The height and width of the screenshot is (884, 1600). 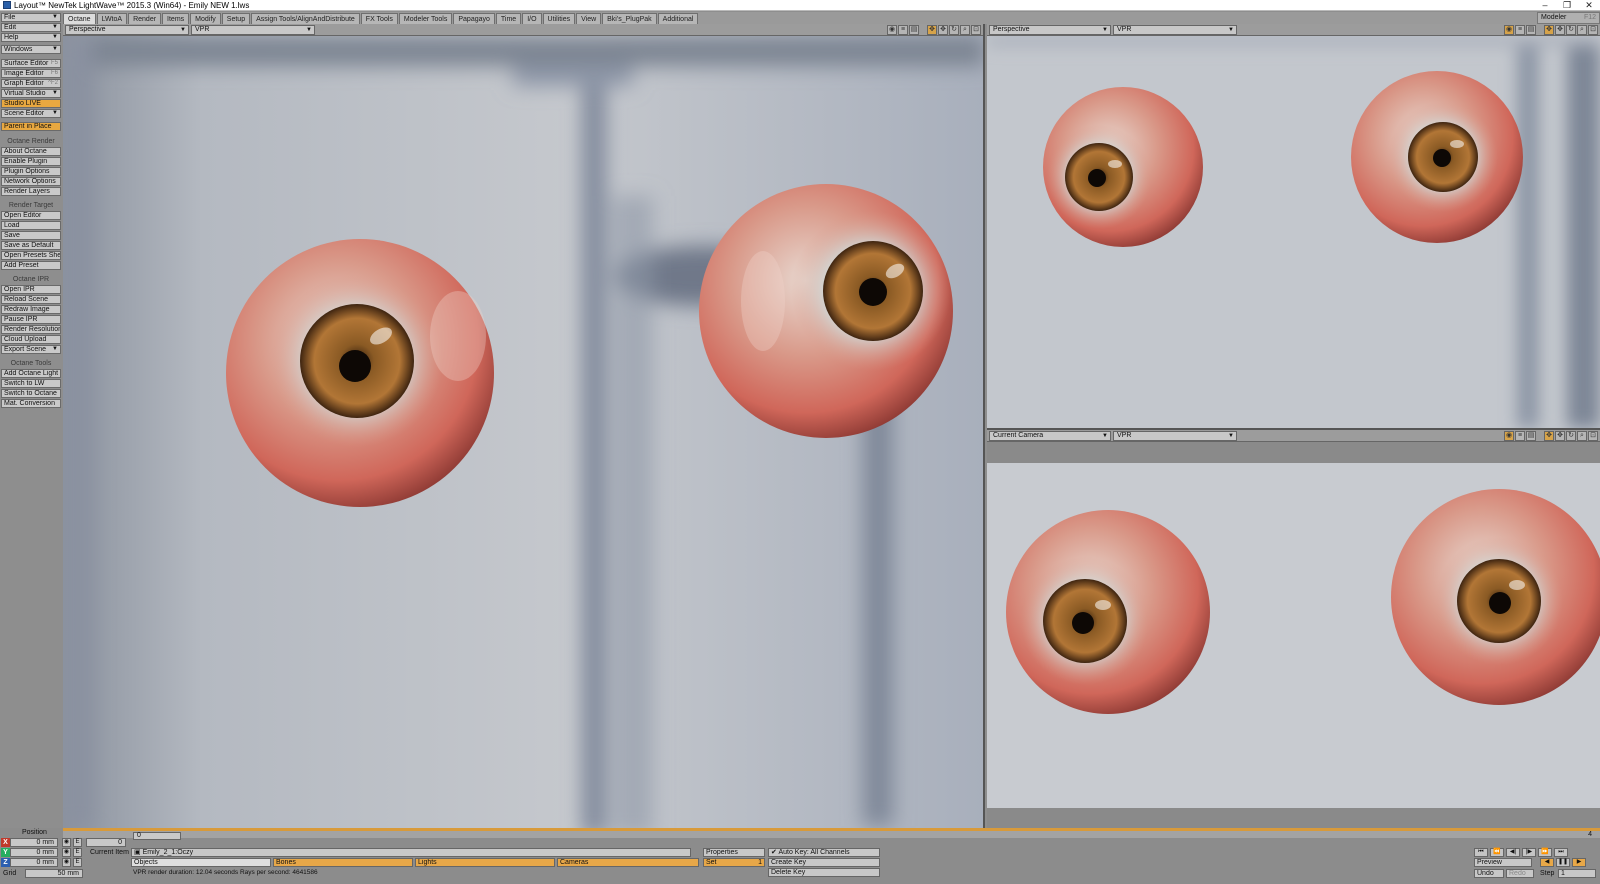 I want to click on properties-button: Properties, so click(x=734, y=852).